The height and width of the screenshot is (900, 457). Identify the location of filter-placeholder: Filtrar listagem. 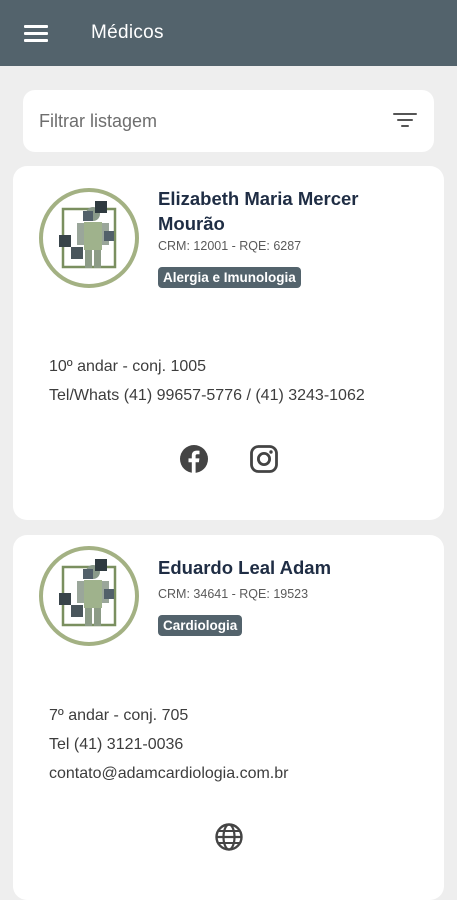
(98, 120).